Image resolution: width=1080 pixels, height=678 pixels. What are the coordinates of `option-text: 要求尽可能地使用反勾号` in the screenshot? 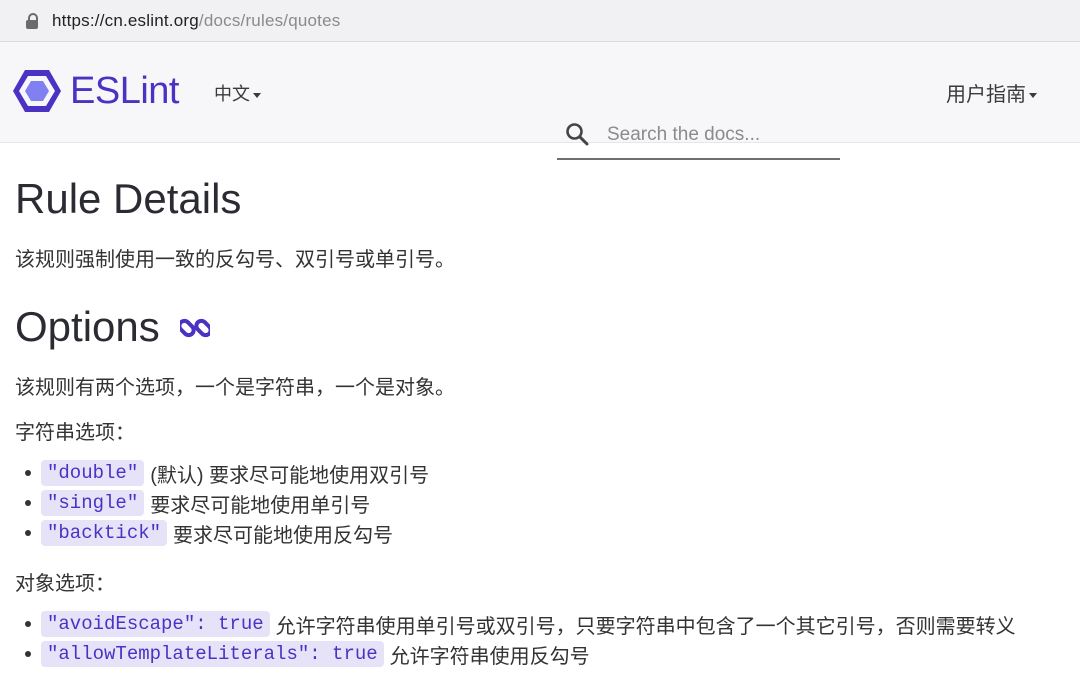 It's located at (283, 535).